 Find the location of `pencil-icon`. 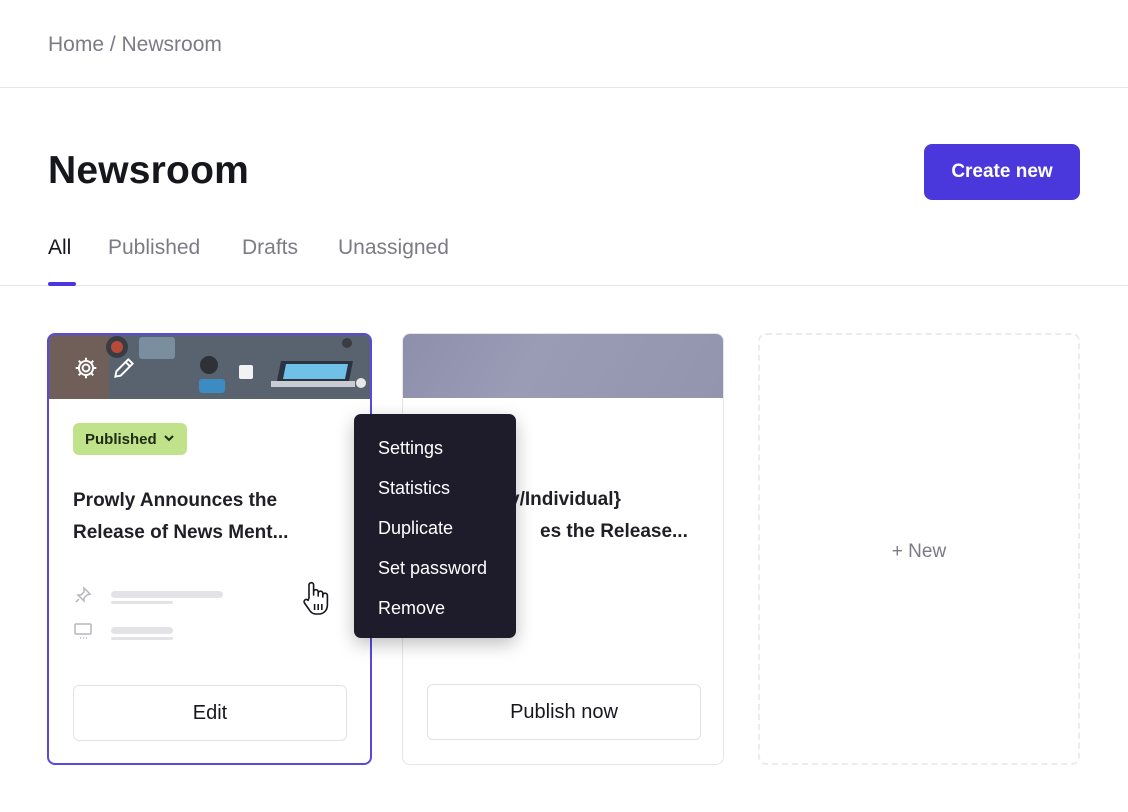

pencil-icon is located at coordinates (124, 370).